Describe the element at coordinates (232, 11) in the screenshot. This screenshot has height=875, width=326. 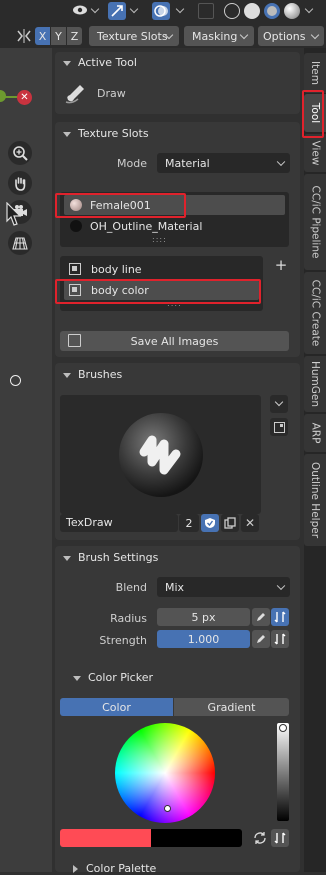
I see `shading-wireframe-icon` at that location.